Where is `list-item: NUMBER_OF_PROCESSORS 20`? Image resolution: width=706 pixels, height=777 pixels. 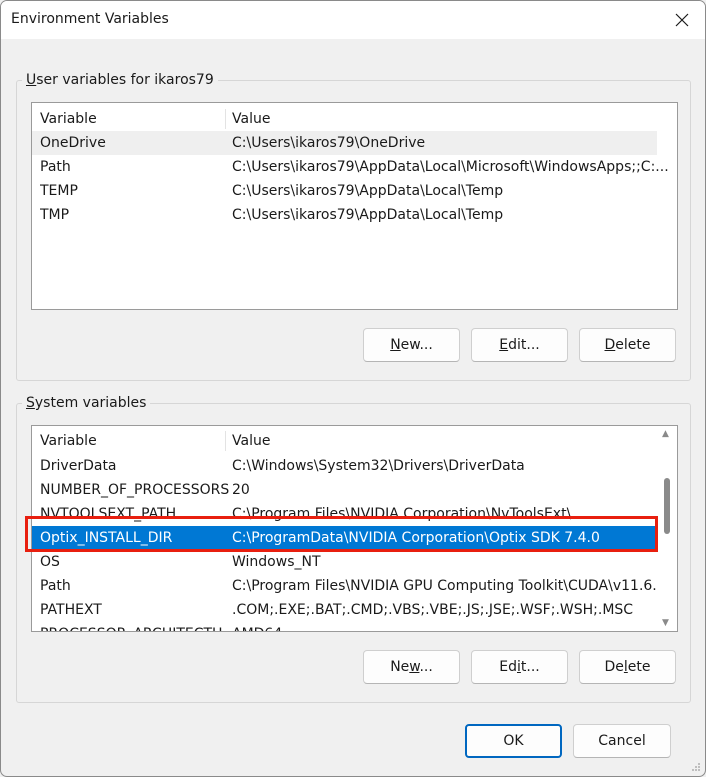
list-item: NUMBER_OF_PROCESSORS 20 is located at coordinates (344, 490).